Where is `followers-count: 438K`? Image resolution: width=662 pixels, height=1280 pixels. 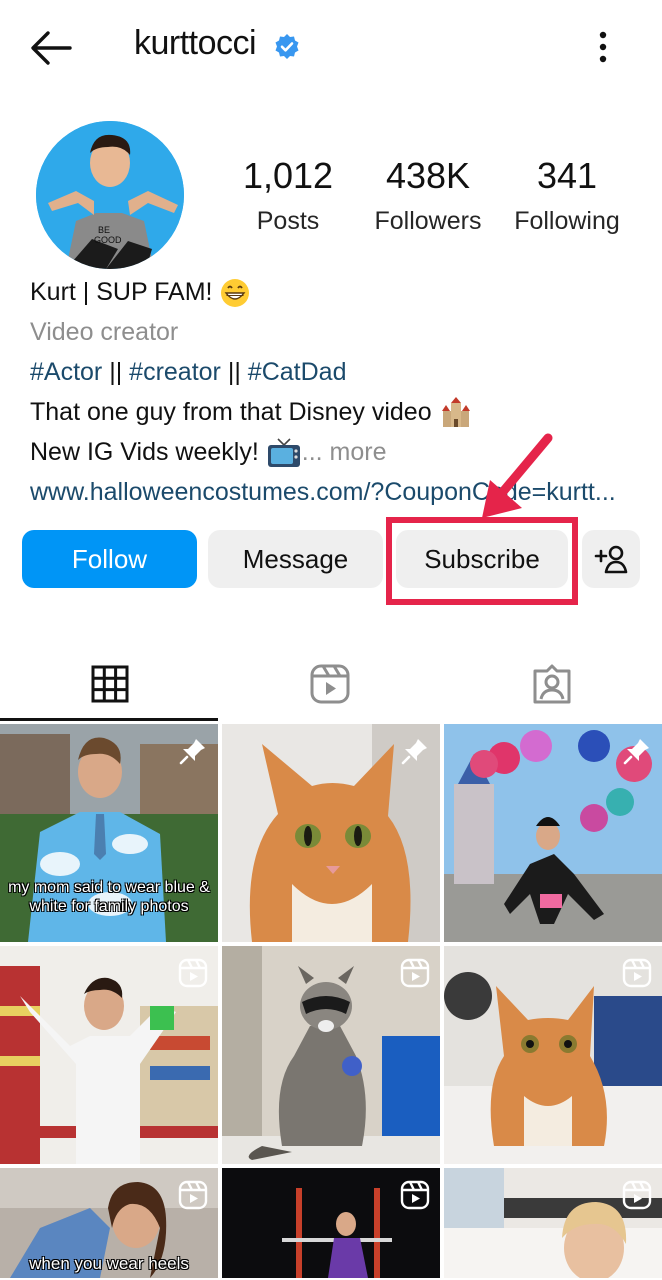 followers-count: 438K is located at coordinates (428, 175).